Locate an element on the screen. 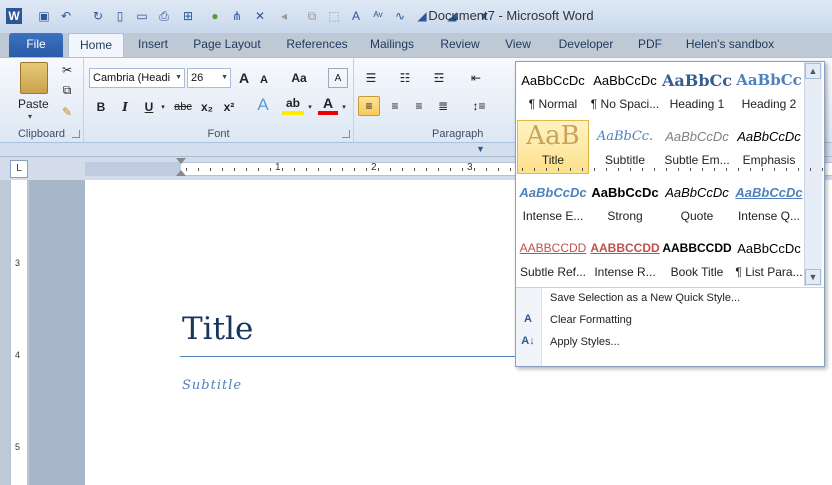  font-label: Font is located at coordinates (218, 134).